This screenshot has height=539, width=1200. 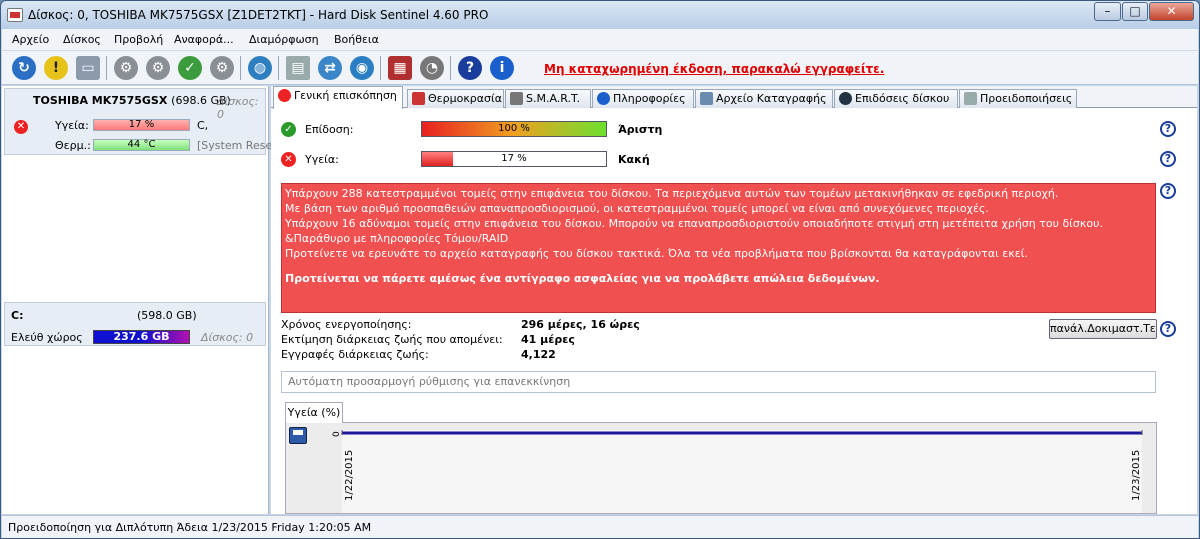 I want to click on lifetime-records-label: Εγγραφές διάρκειας ζωής:, so click(x=355, y=354).